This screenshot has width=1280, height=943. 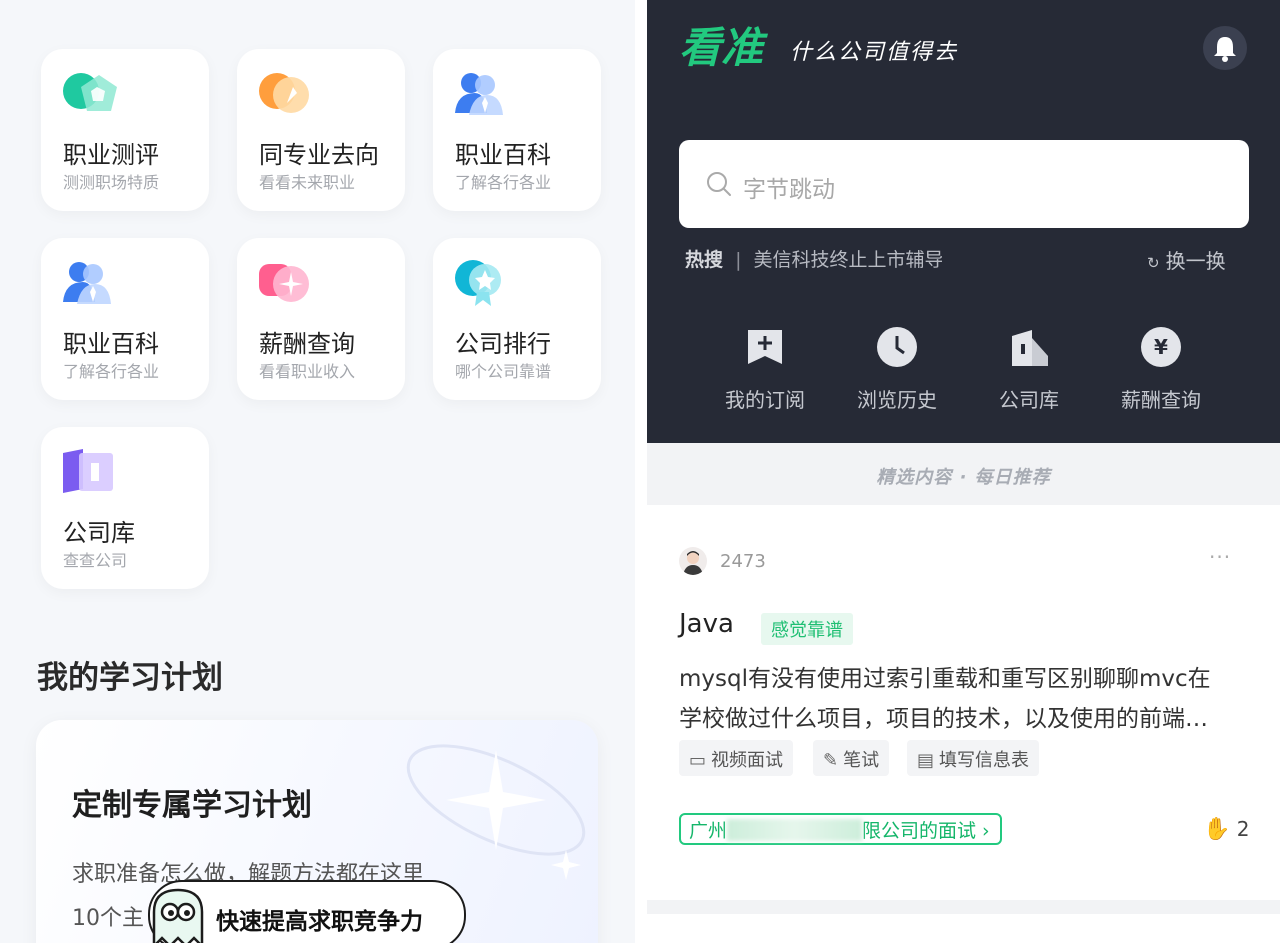 I want to click on pencil-icon: ✎, so click(x=831, y=760).